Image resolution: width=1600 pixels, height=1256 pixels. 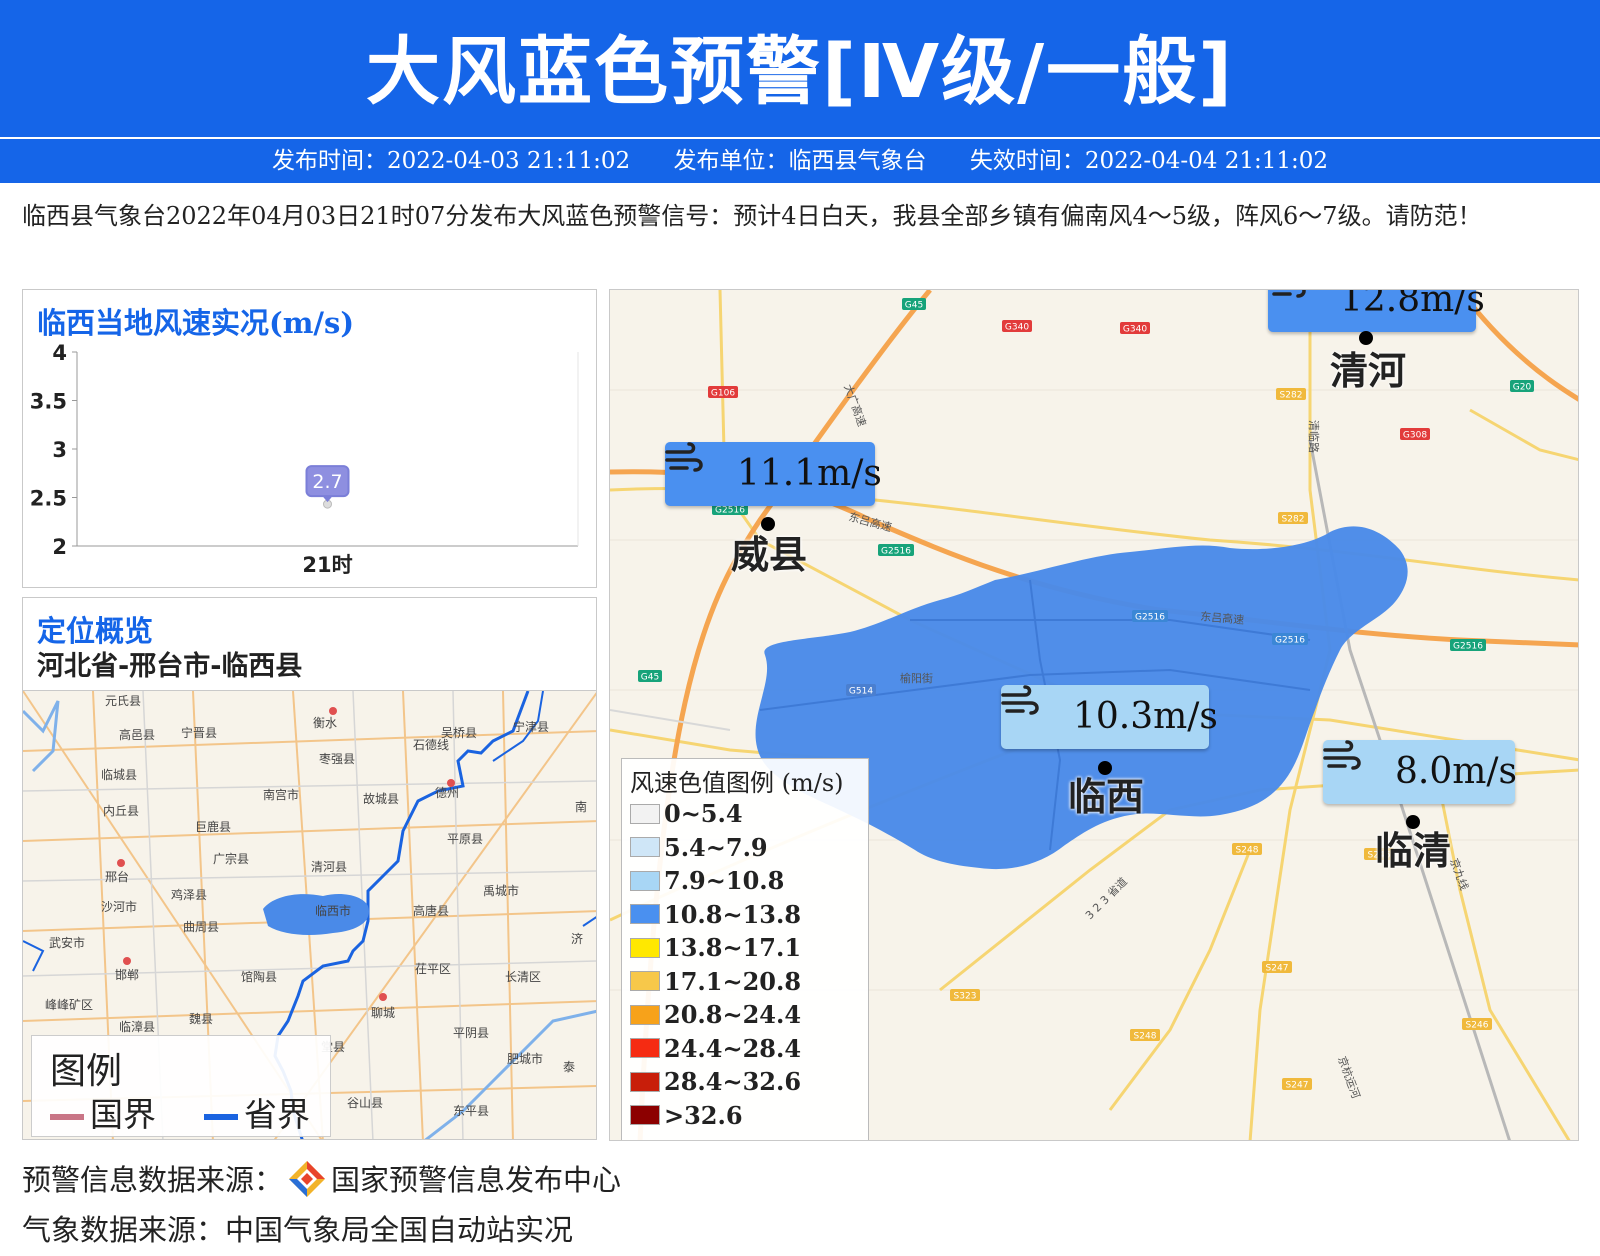 What do you see at coordinates (1415, 436) in the screenshot?
I see `road-shield-label: G308` at bounding box center [1415, 436].